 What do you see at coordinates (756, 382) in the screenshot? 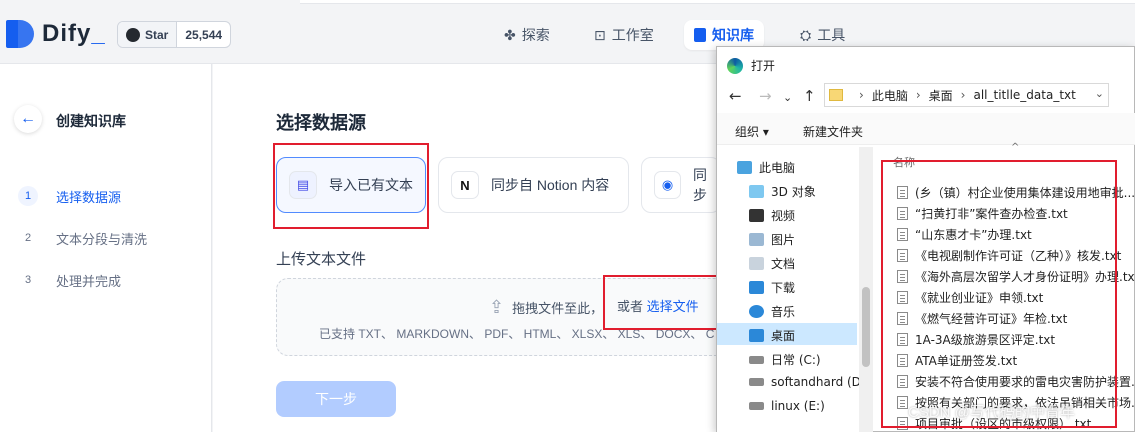
I see `drive-d-icon` at bounding box center [756, 382].